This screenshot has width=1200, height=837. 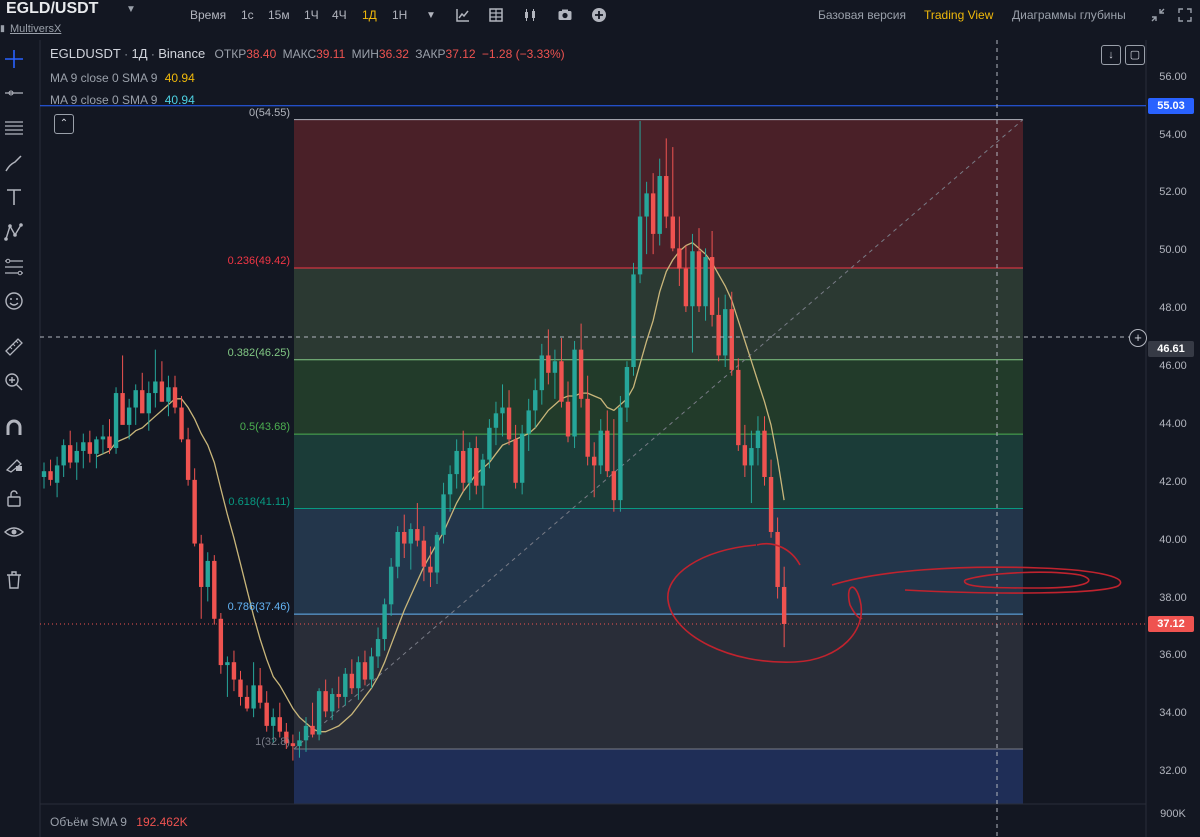 I want to click on horizontal-lines-icon, so click(x=14, y=128).